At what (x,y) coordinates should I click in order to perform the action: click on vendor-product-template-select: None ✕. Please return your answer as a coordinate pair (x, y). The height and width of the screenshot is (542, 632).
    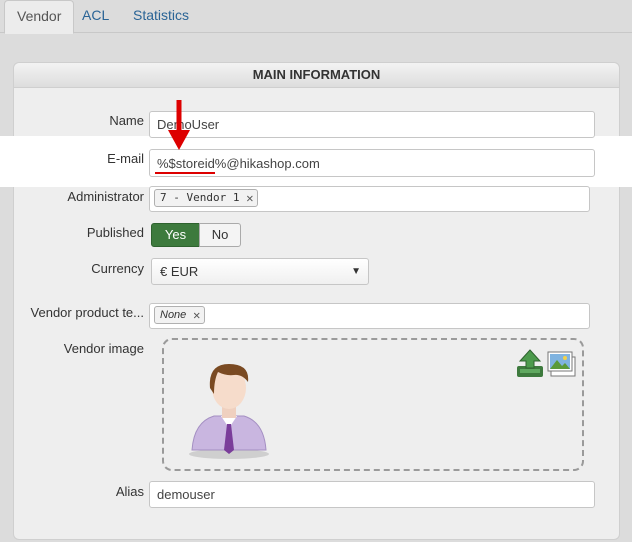
    Looking at the image, I should click on (369, 316).